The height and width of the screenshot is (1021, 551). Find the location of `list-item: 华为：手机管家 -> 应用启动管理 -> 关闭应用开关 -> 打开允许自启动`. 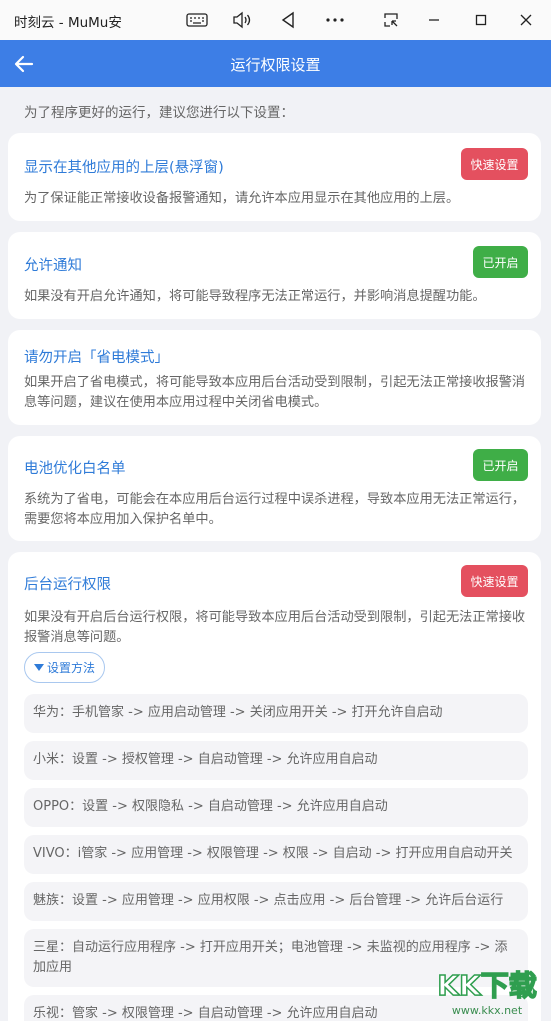

list-item: 华为：手机管家 -> 应用启动管理 -> 关闭应用开关 -> 打开允许自启动 is located at coordinates (276, 713).